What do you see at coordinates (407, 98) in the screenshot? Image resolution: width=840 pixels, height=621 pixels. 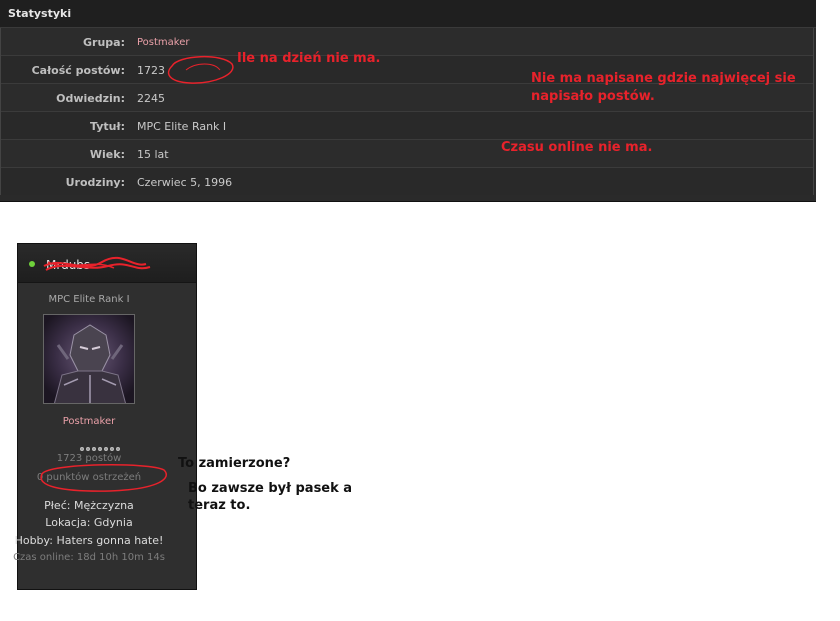 I see `stats-row-visits: Odwiedzin: 2245` at bounding box center [407, 98].